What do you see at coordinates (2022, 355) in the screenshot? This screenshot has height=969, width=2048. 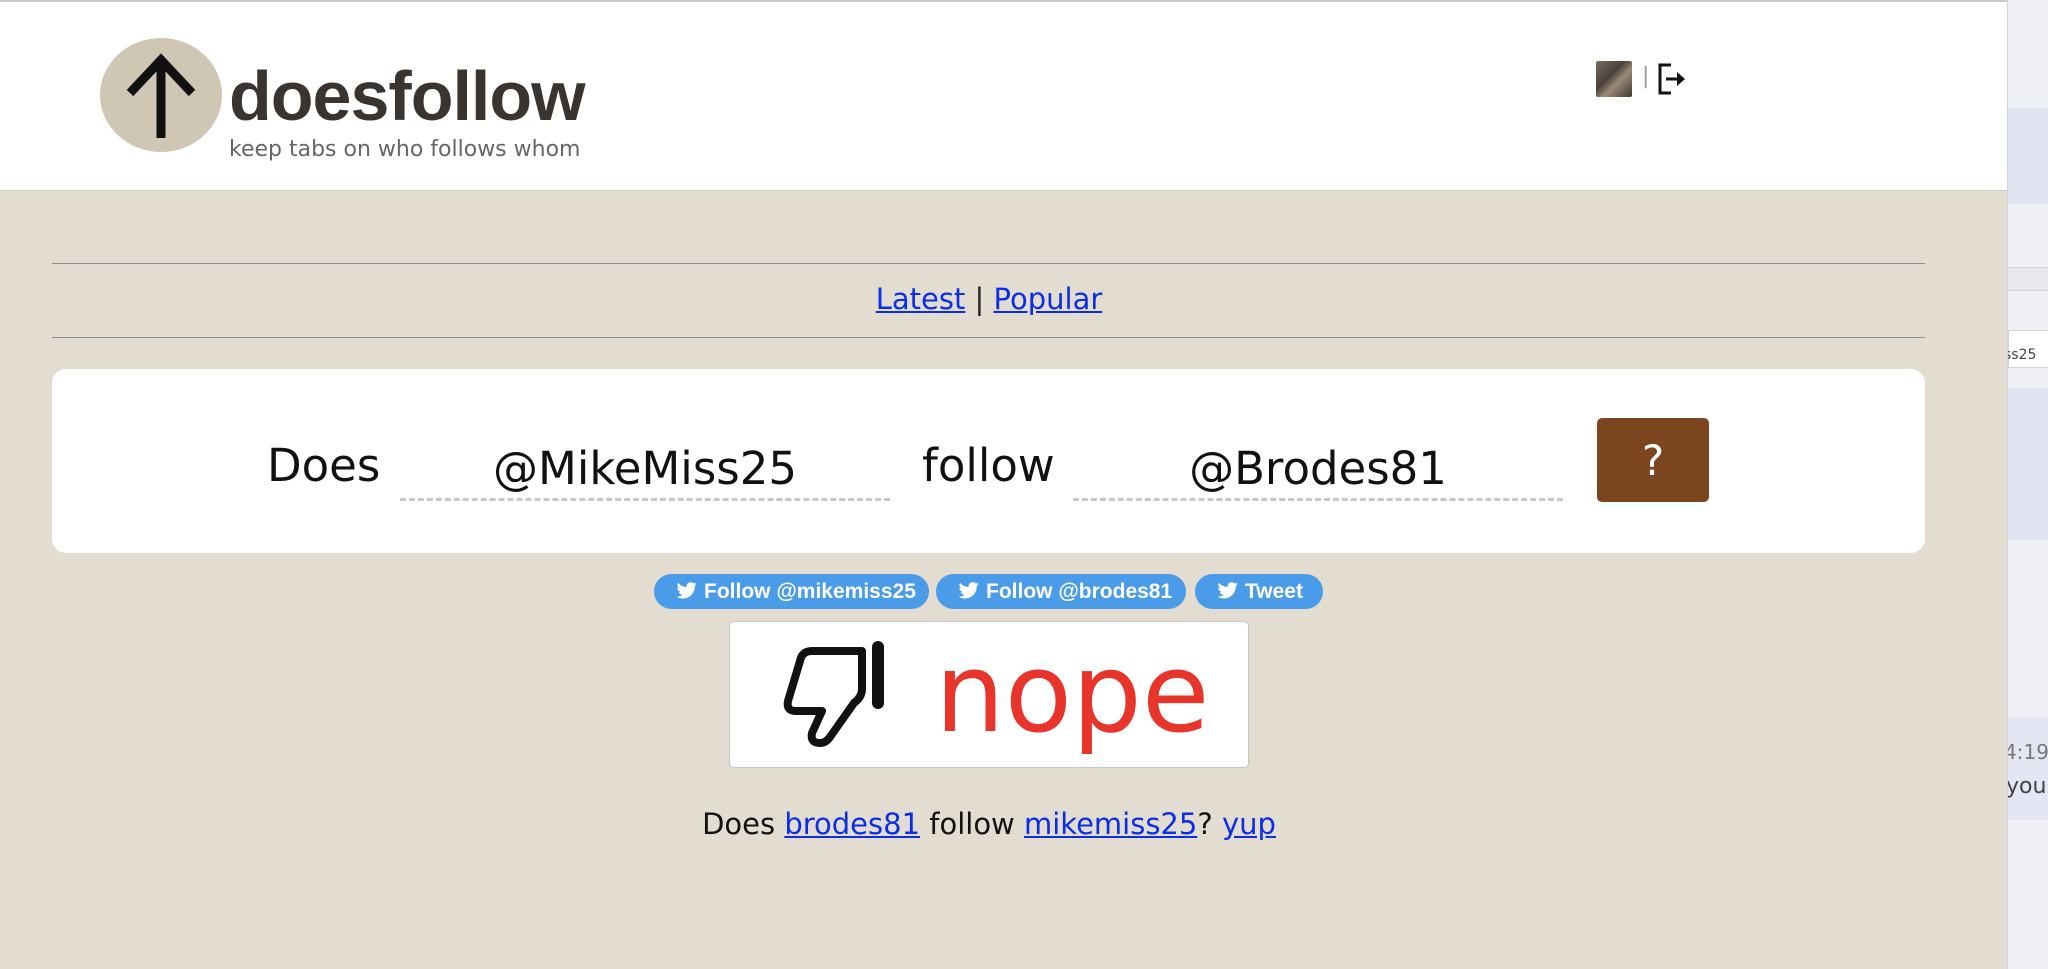 I see `strip-snippet: ss25` at bounding box center [2022, 355].